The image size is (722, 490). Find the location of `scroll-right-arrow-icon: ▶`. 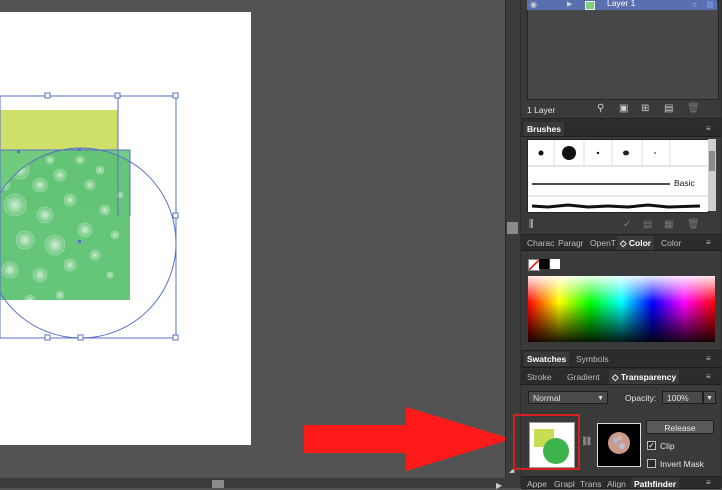

scroll-right-arrow-icon: ▶ is located at coordinates (499, 485).